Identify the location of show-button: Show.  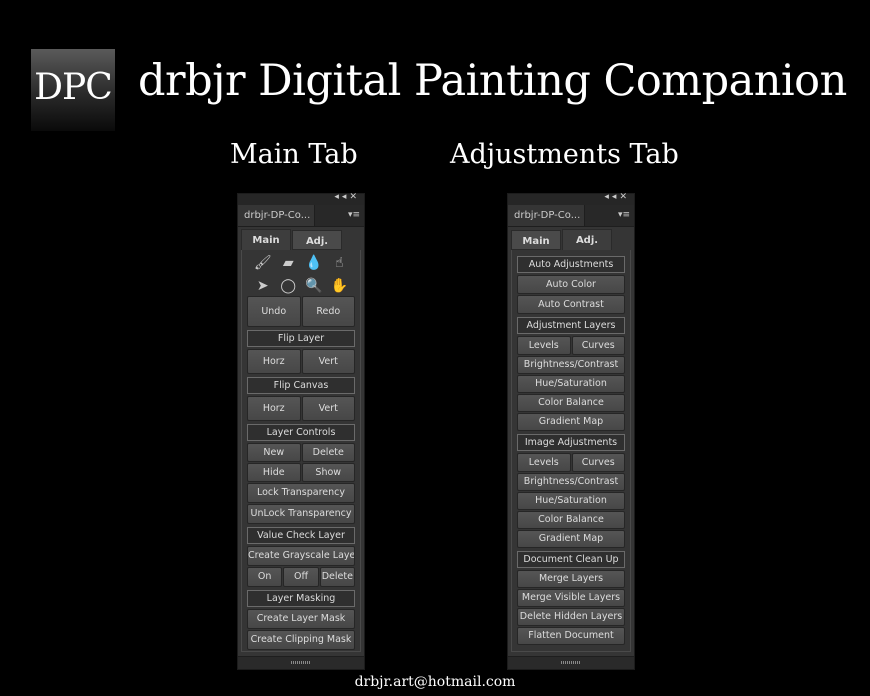
(328, 472).